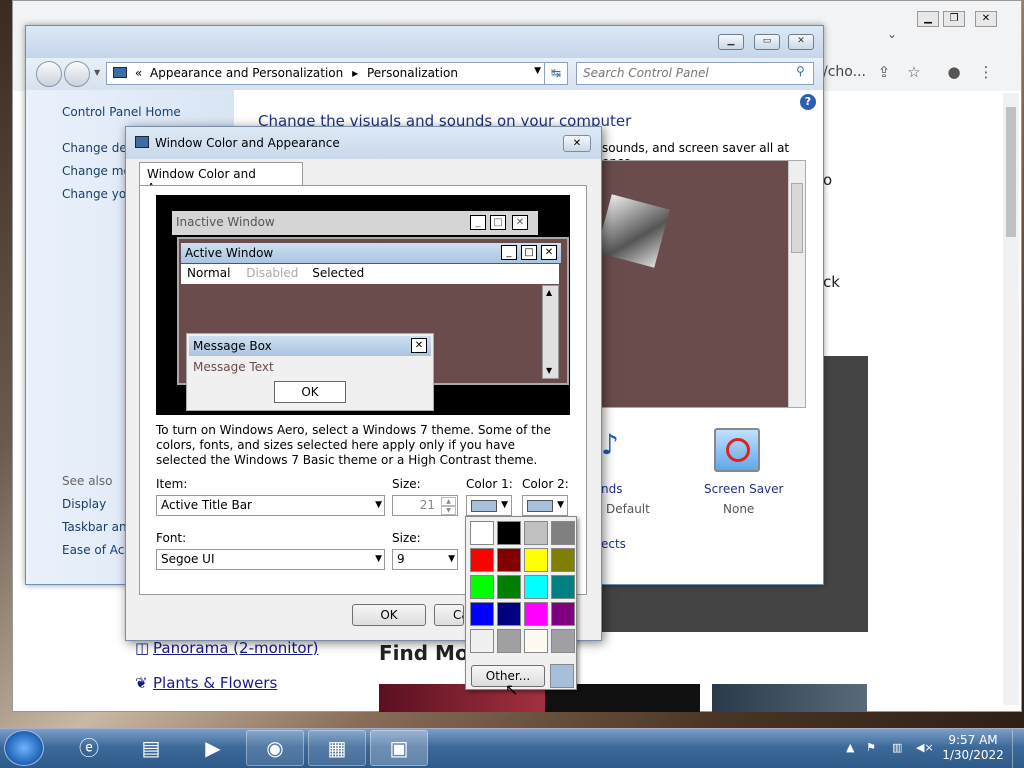 The image size is (1024, 768). Describe the element at coordinates (275, 748) in the screenshot. I see `chrome-taskbar-icon: ◉` at that location.